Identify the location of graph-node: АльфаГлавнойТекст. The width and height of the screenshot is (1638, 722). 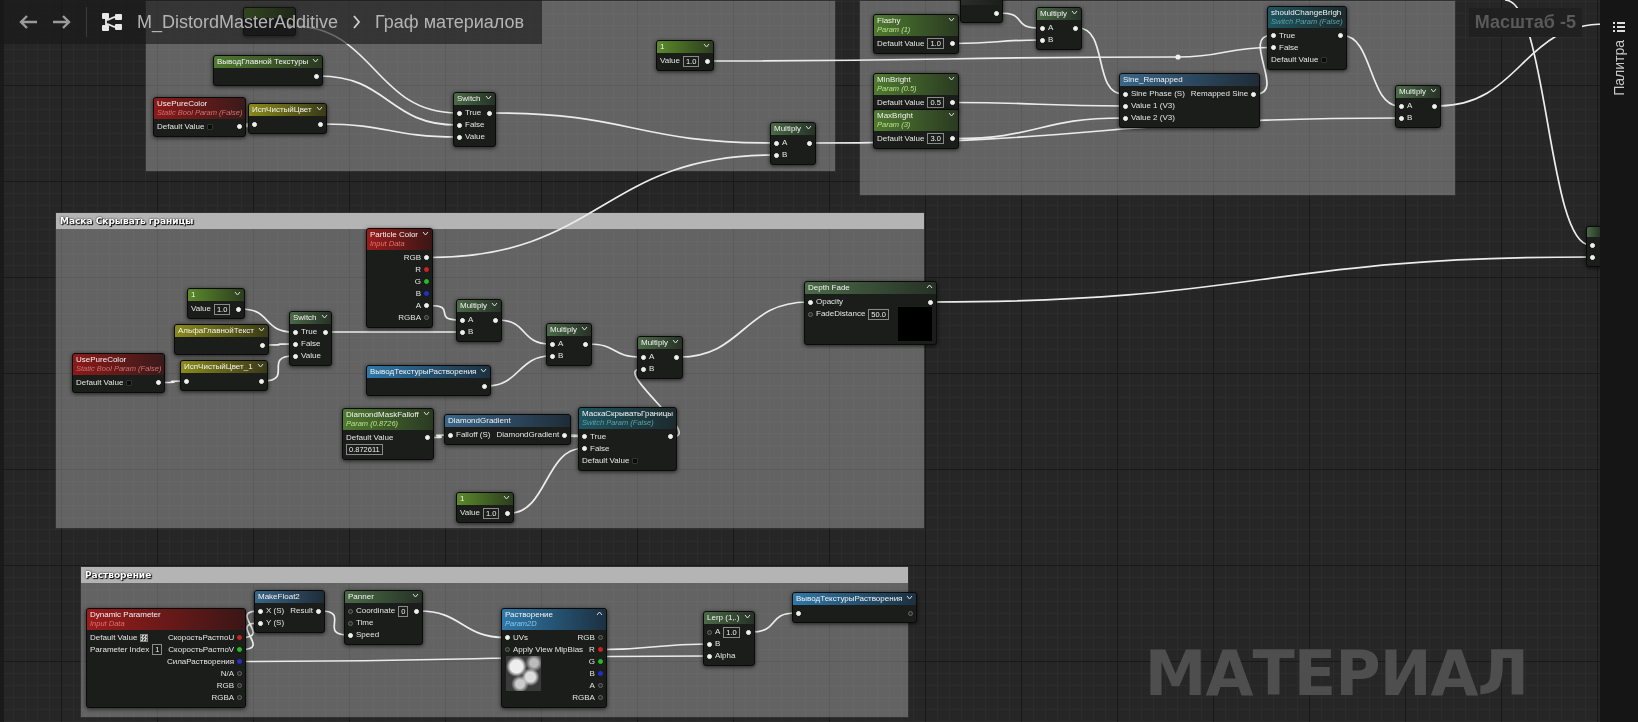
(221, 339).